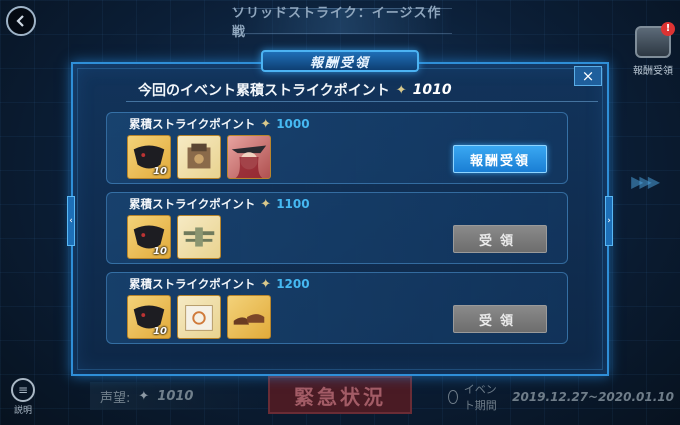 The width and height of the screenshot is (680, 425). What do you see at coordinates (655, 40) in the screenshot?
I see `chest-icon: !` at bounding box center [655, 40].